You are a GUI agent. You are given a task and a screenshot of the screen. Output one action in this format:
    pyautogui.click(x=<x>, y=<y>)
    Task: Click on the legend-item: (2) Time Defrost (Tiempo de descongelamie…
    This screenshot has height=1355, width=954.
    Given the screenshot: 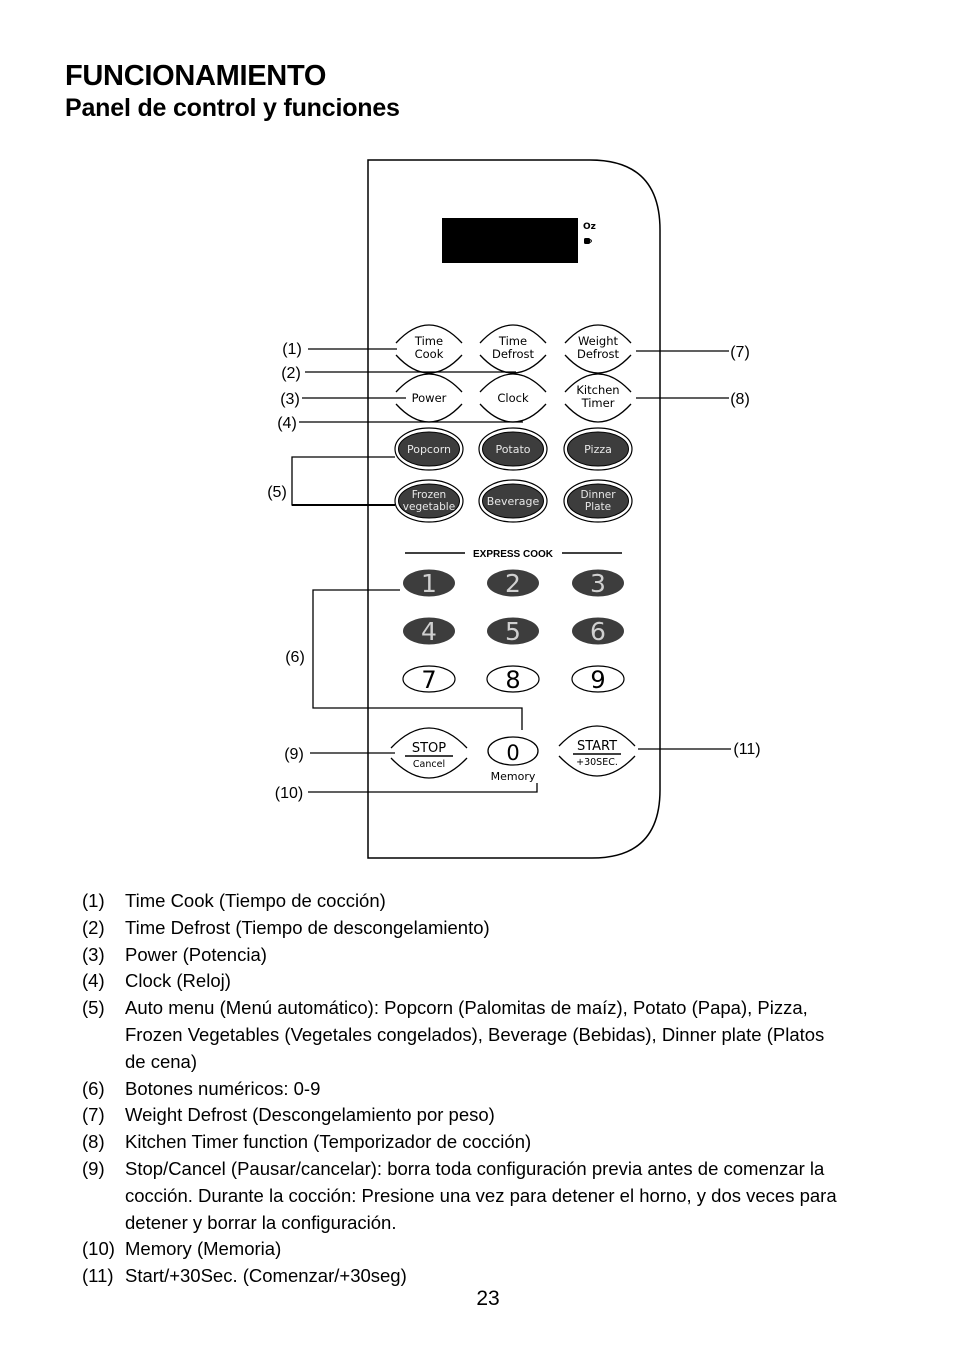 What is the action you would take?
    pyautogui.click(x=462, y=928)
    